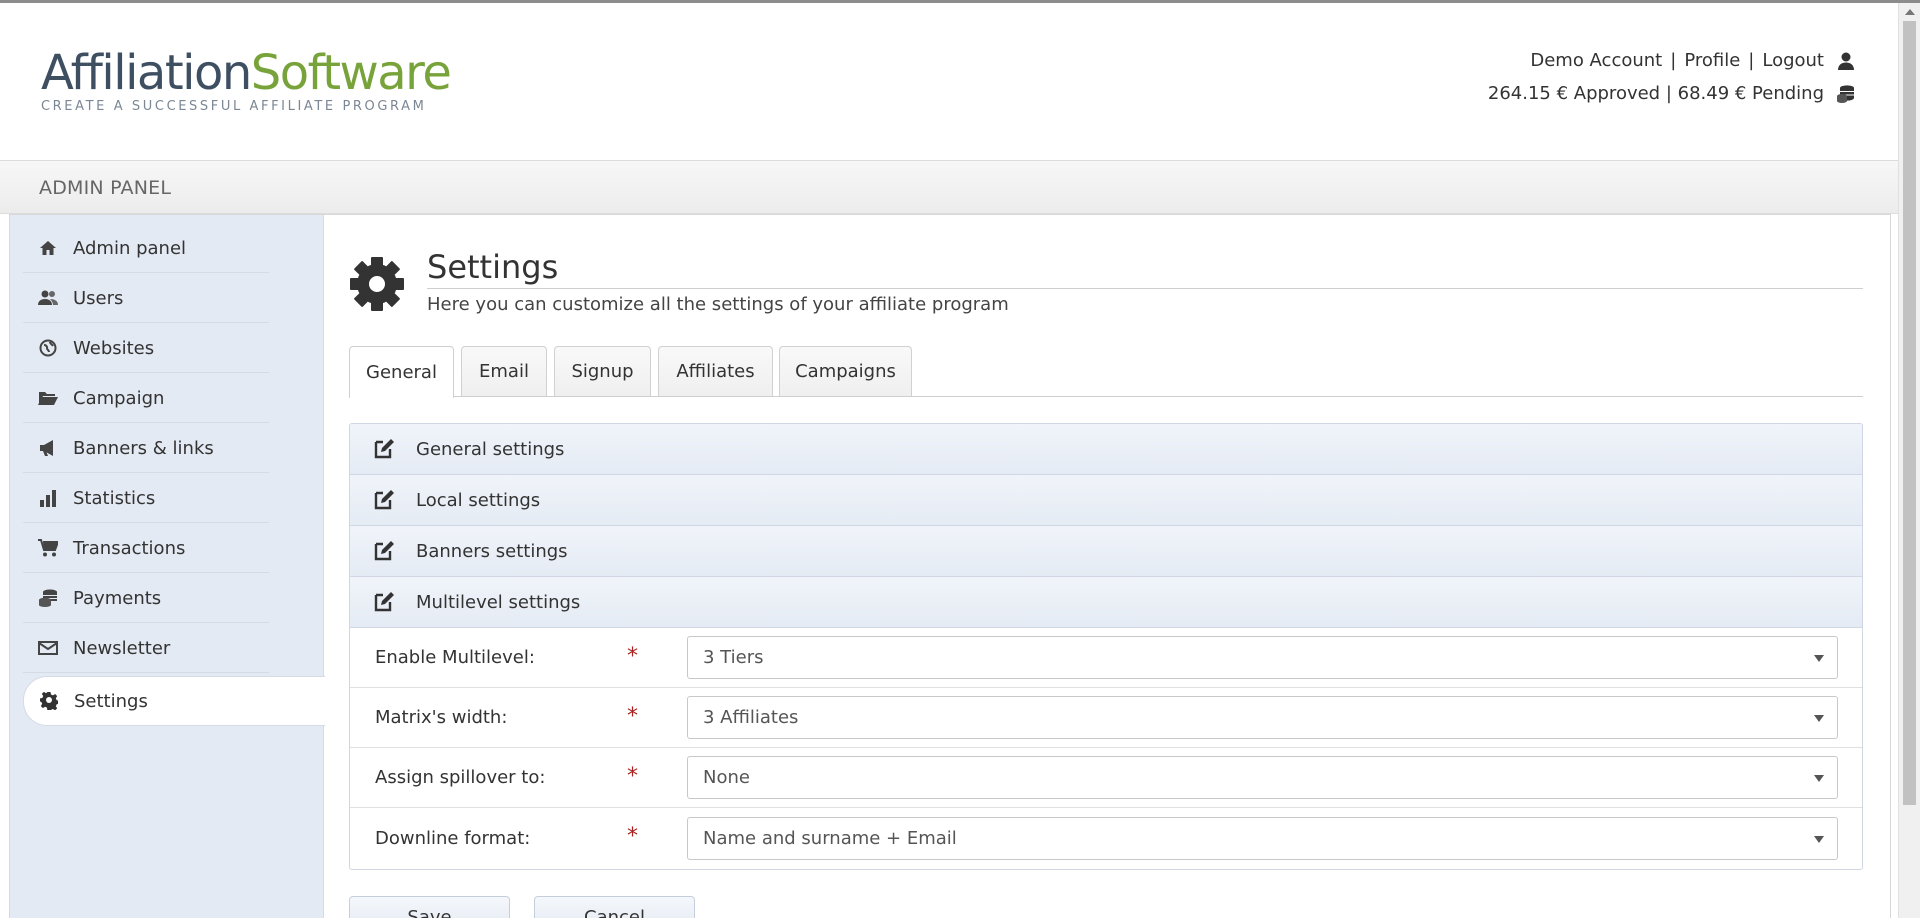 The height and width of the screenshot is (918, 1920). What do you see at coordinates (845, 371) in the screenshot?
I see `tab-campaigns: Campaigns` at bounding box center [845, 371].